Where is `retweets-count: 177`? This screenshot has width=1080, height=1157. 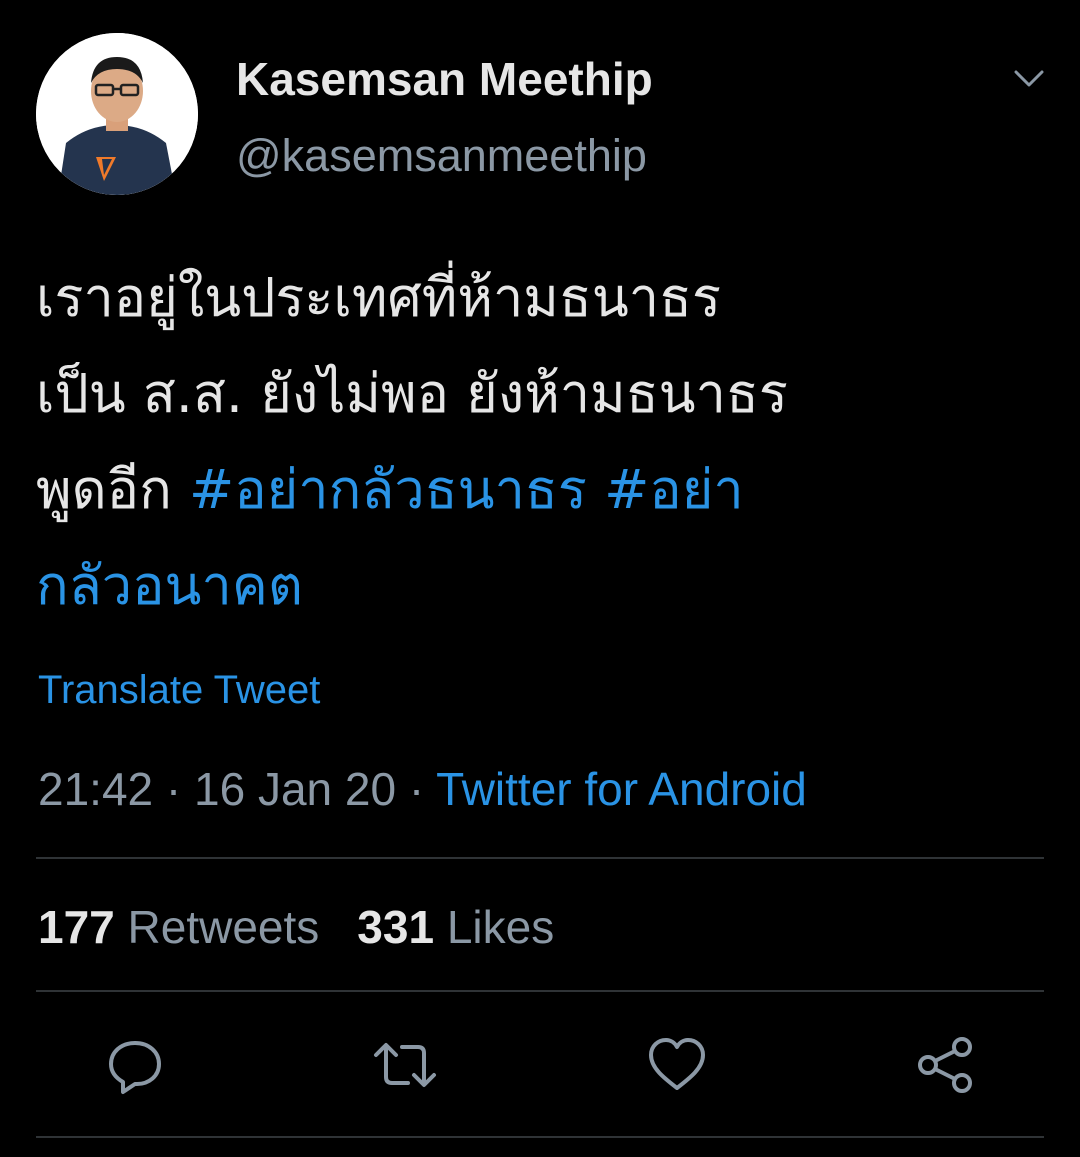 retweets-count: 177 is located at coordinates (76, 927).